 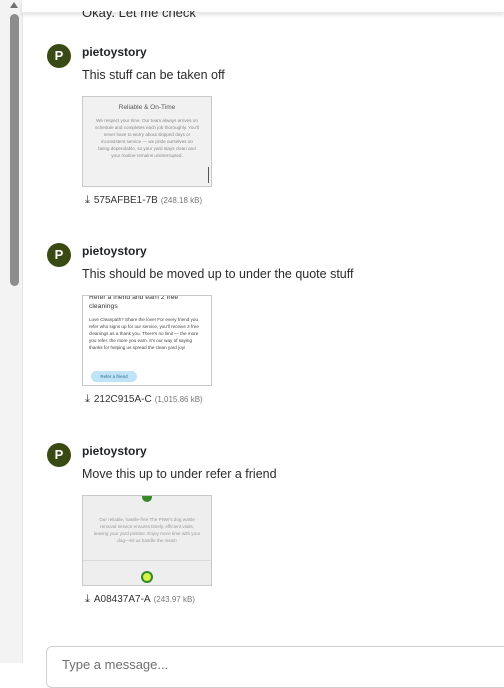 I want to click on preview-heading: Reliable & On-Time, so click(x=147, y=107).